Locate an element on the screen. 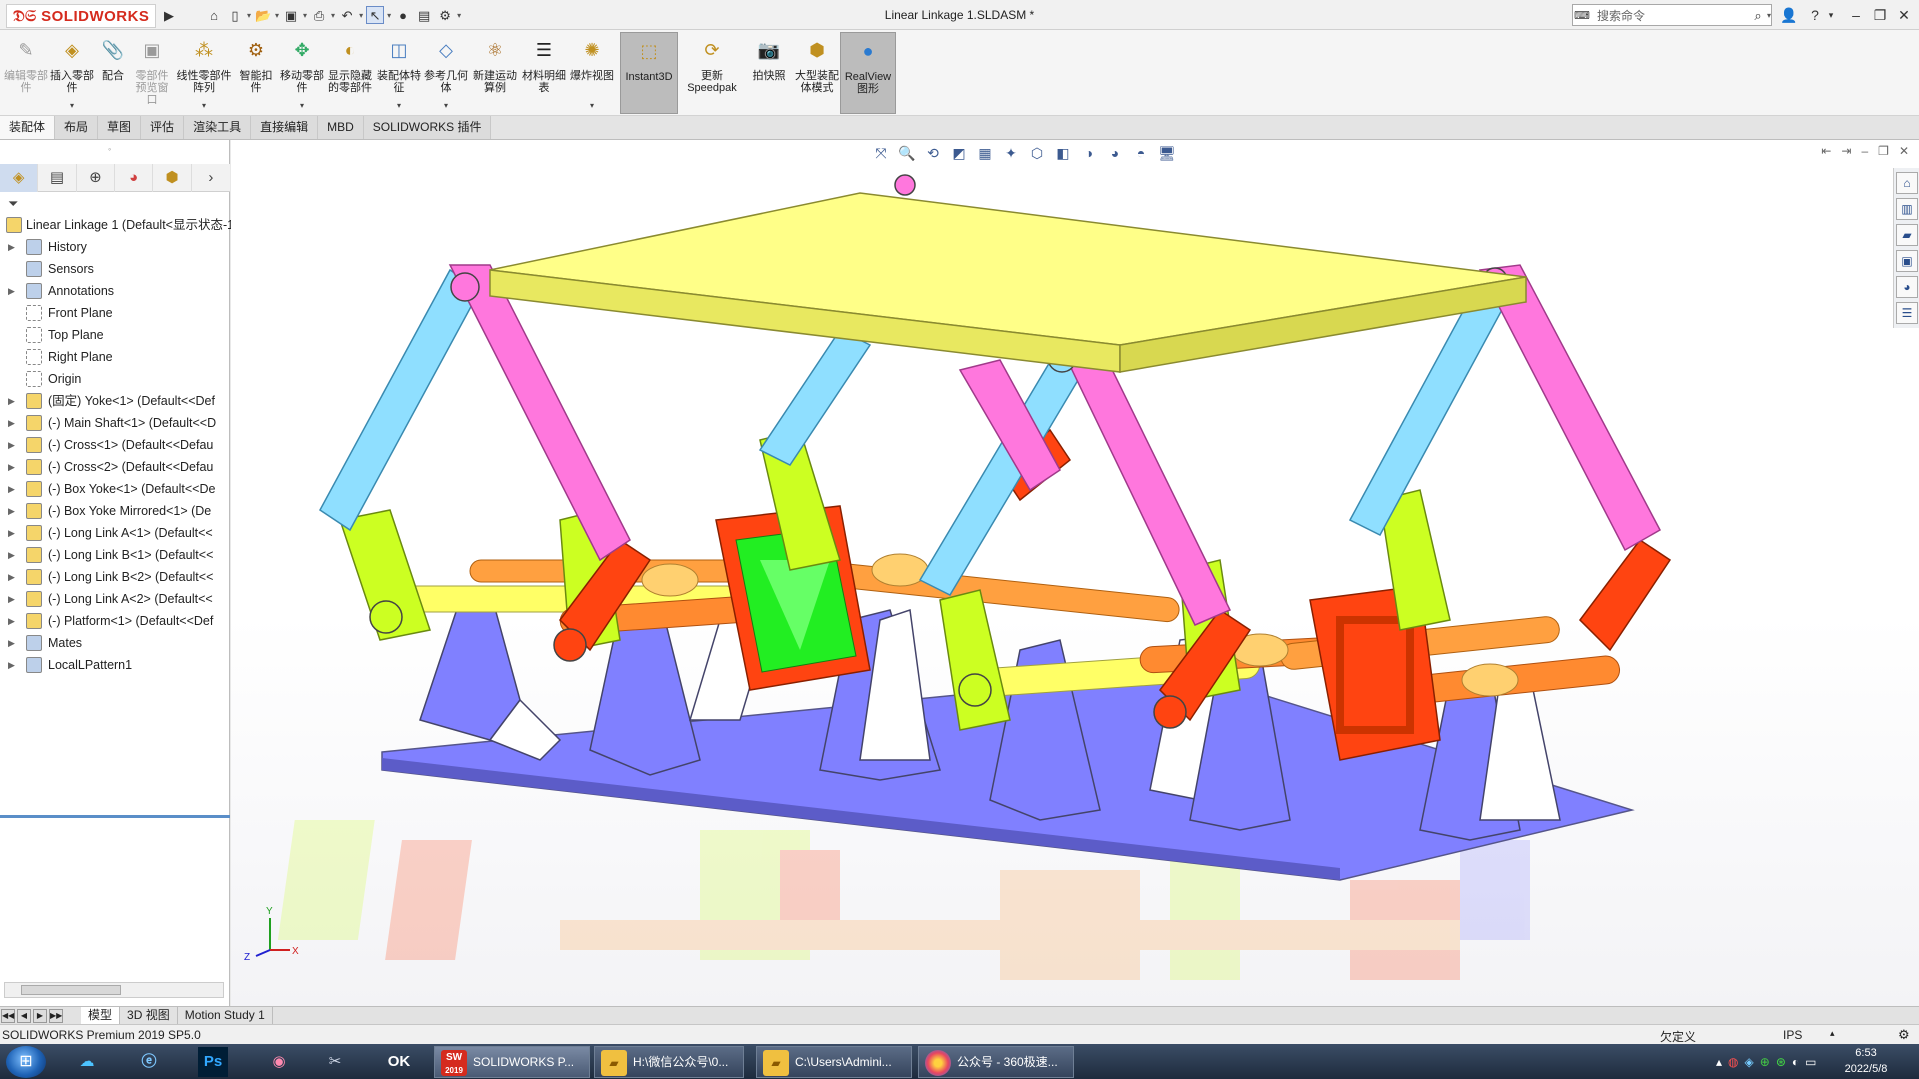 The image size is (1919, 1079). undo-dropdown-icon: ▾ is located at coordinates (361, 15).